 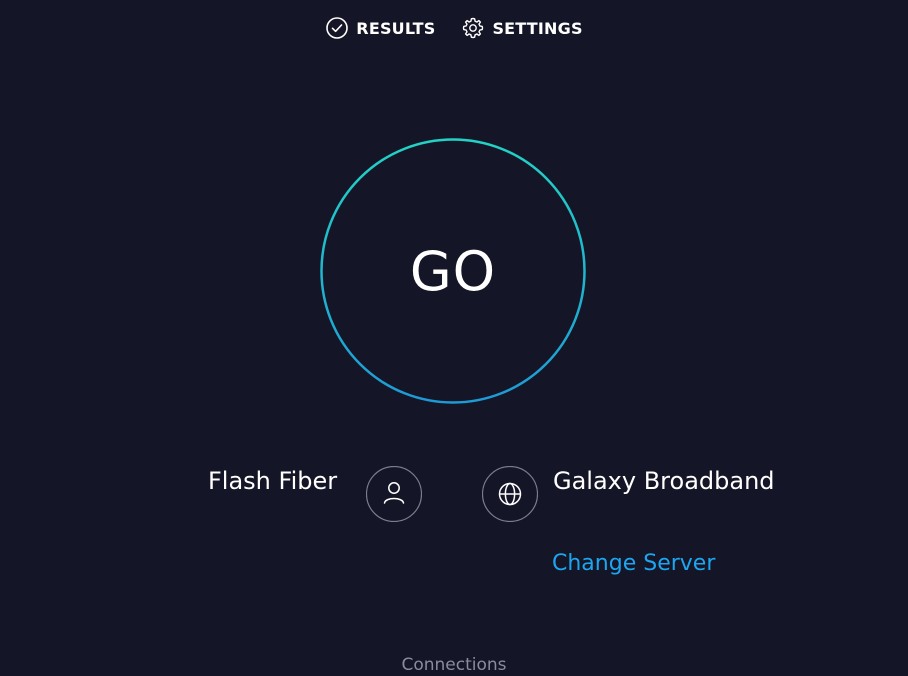 I want to click on settings-label: SETTINGS, so click(x=537, y=28).